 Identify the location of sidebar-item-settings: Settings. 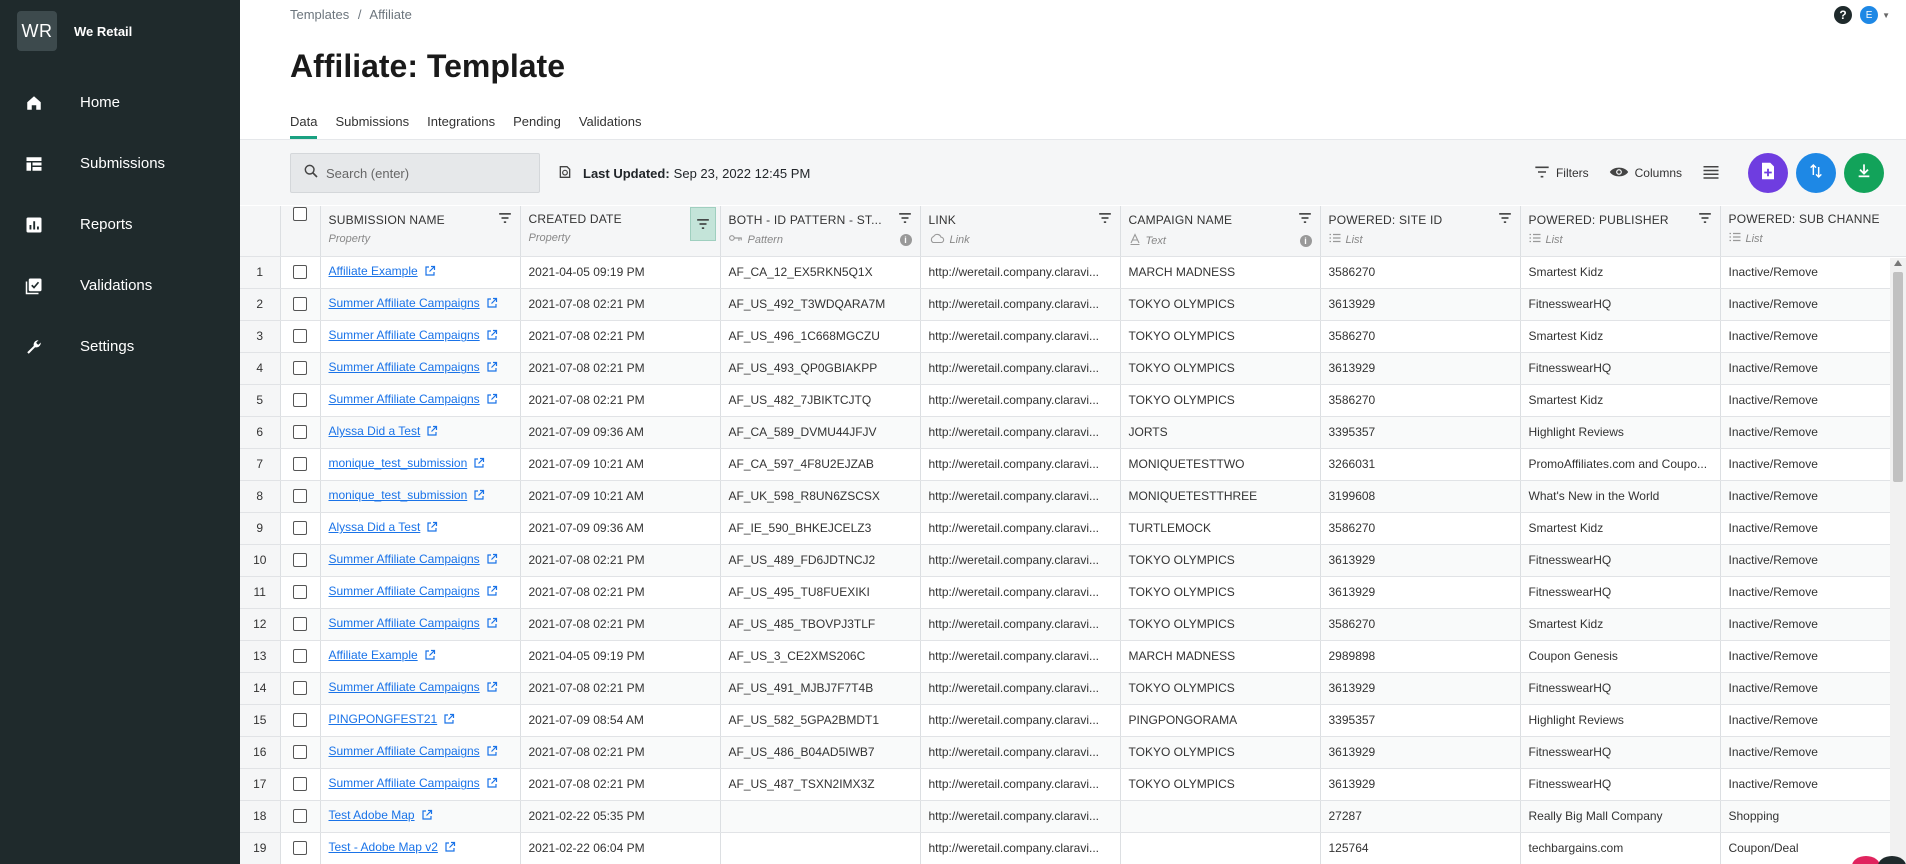
(120, 346).